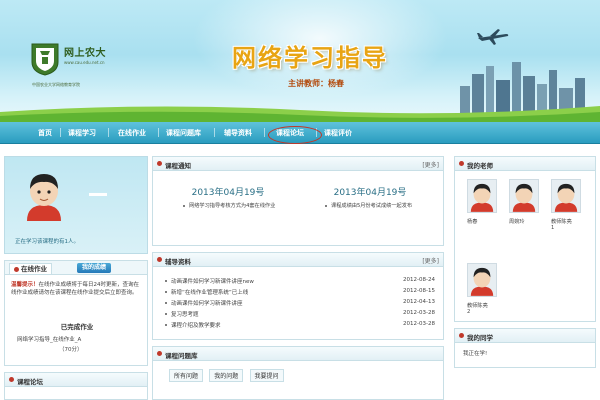  I want to click on panel-header: 课程通知 [更多], so click(298, 164).